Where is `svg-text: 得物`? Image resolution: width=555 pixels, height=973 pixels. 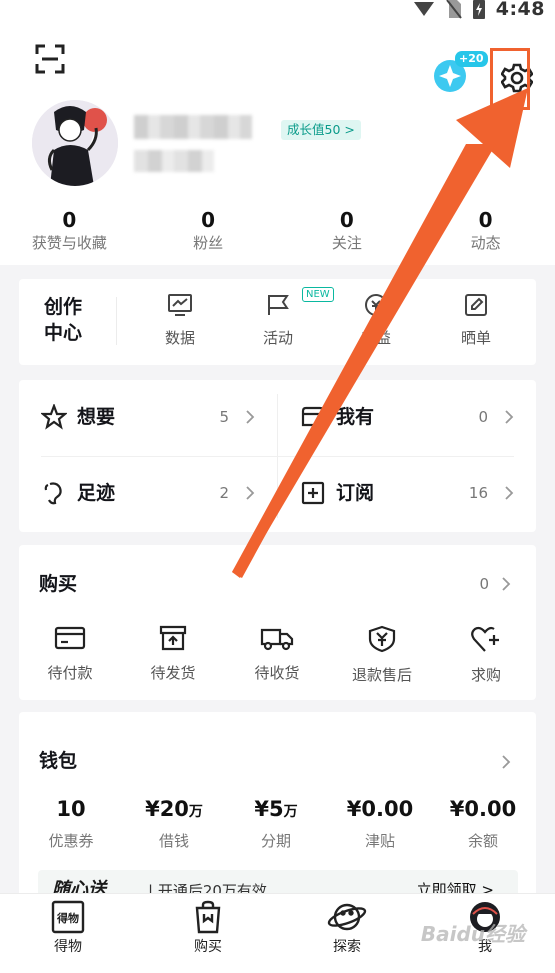
svg-text: 得物 is located at coordinates (67, 918).